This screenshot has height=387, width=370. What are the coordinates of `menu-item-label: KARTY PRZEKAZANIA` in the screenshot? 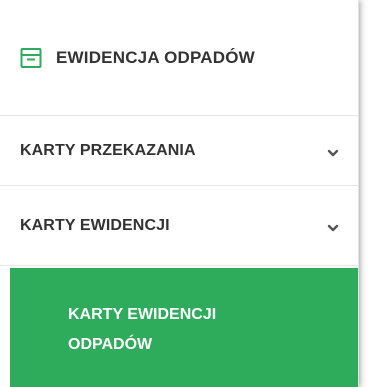 It's located at (108, 150).